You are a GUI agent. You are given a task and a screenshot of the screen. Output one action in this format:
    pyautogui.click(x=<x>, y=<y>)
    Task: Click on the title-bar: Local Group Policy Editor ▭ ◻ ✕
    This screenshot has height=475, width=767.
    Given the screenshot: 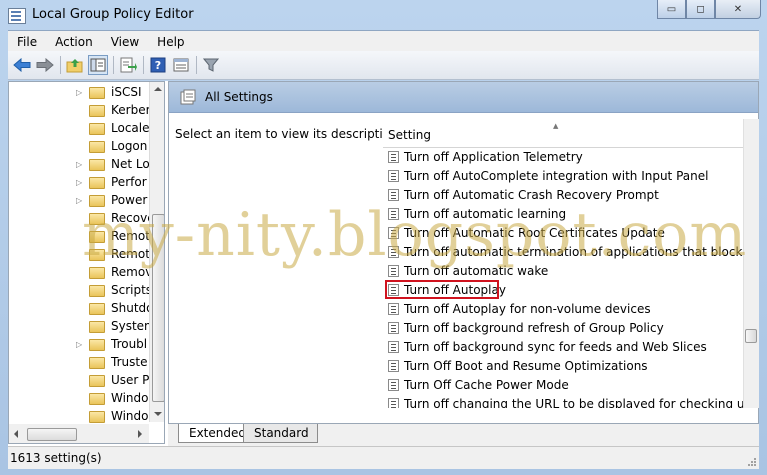 What is the action you would take?
    pyautogui.click(x=383, y=15)
    